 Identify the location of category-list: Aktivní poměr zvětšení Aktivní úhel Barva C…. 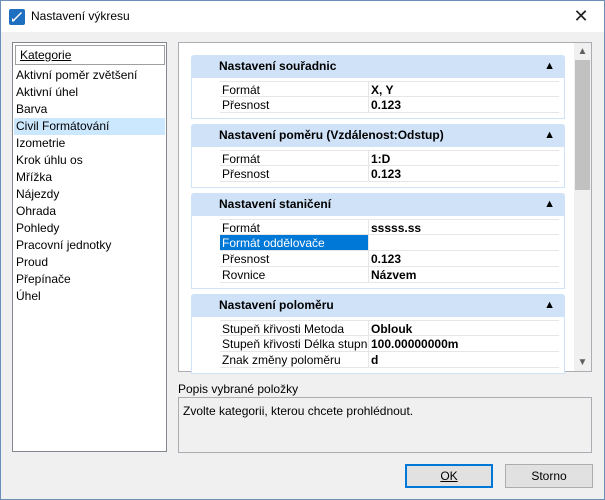
(89, 186).